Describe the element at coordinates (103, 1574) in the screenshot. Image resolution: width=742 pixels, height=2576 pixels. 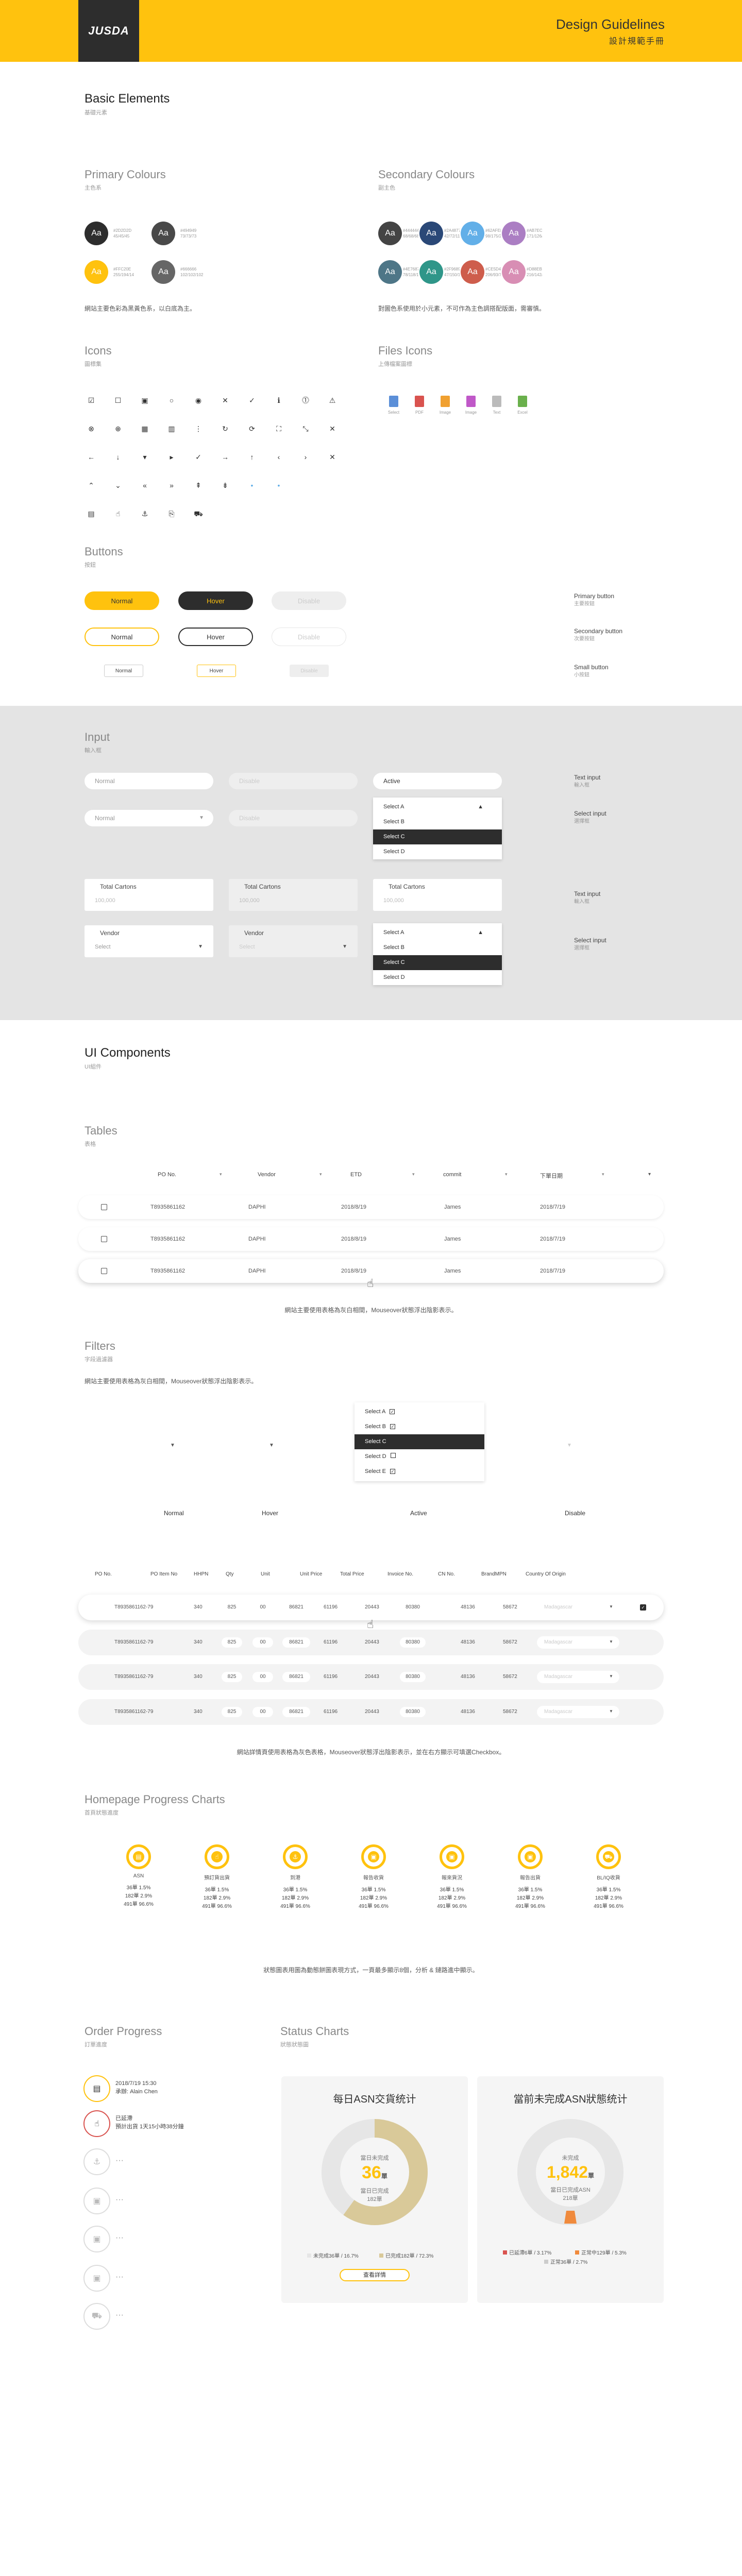
I see `detail-table-header-0: PO No.` at that location.